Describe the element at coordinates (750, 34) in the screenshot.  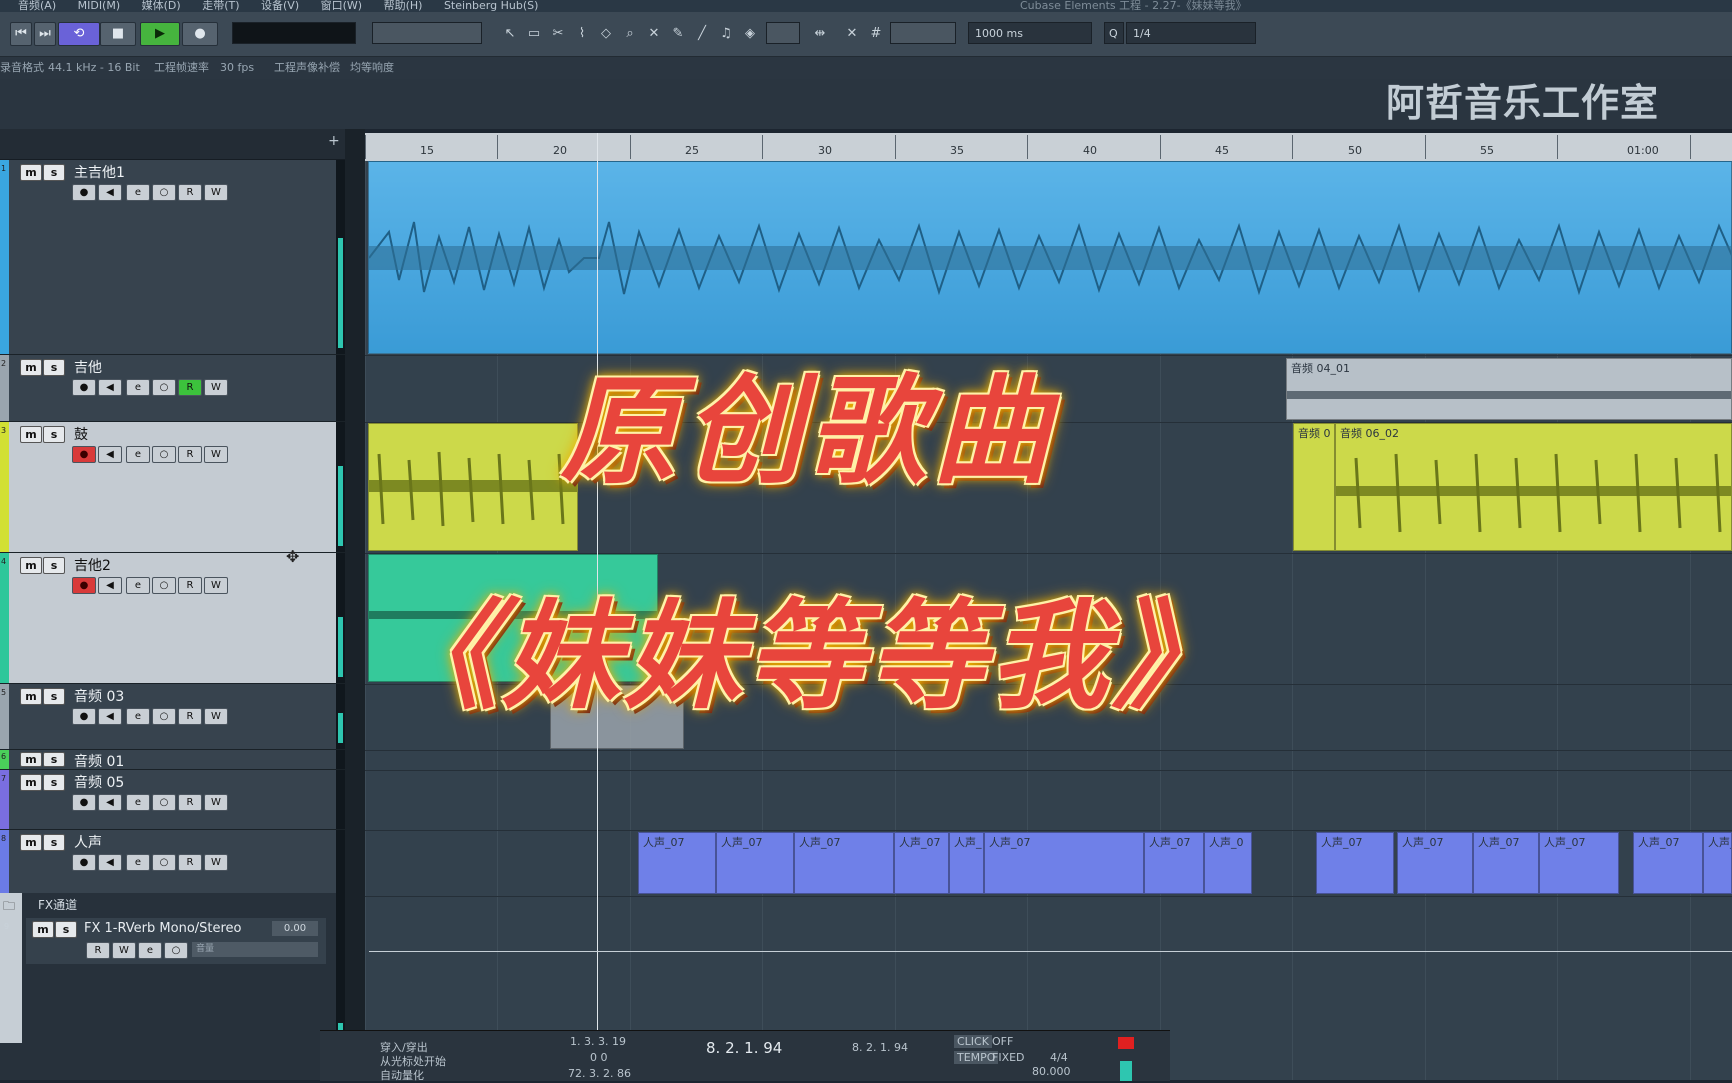
I see `color-tool-icon: ◈` at that location.